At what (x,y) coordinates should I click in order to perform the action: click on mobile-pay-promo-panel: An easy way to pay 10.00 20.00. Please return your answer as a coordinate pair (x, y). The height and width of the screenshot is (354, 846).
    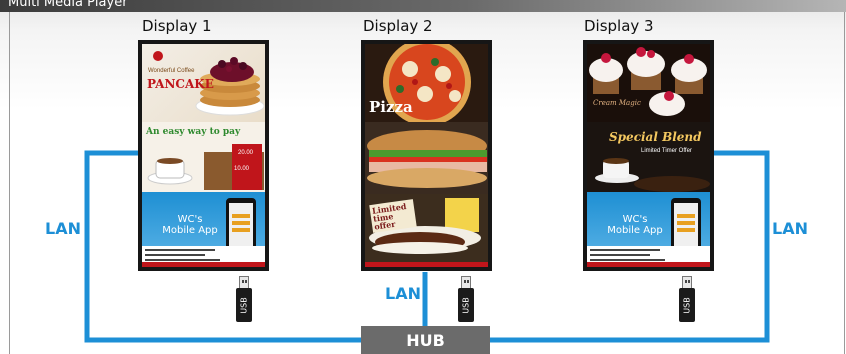
    Looking at the image, I should click on (203, 157).